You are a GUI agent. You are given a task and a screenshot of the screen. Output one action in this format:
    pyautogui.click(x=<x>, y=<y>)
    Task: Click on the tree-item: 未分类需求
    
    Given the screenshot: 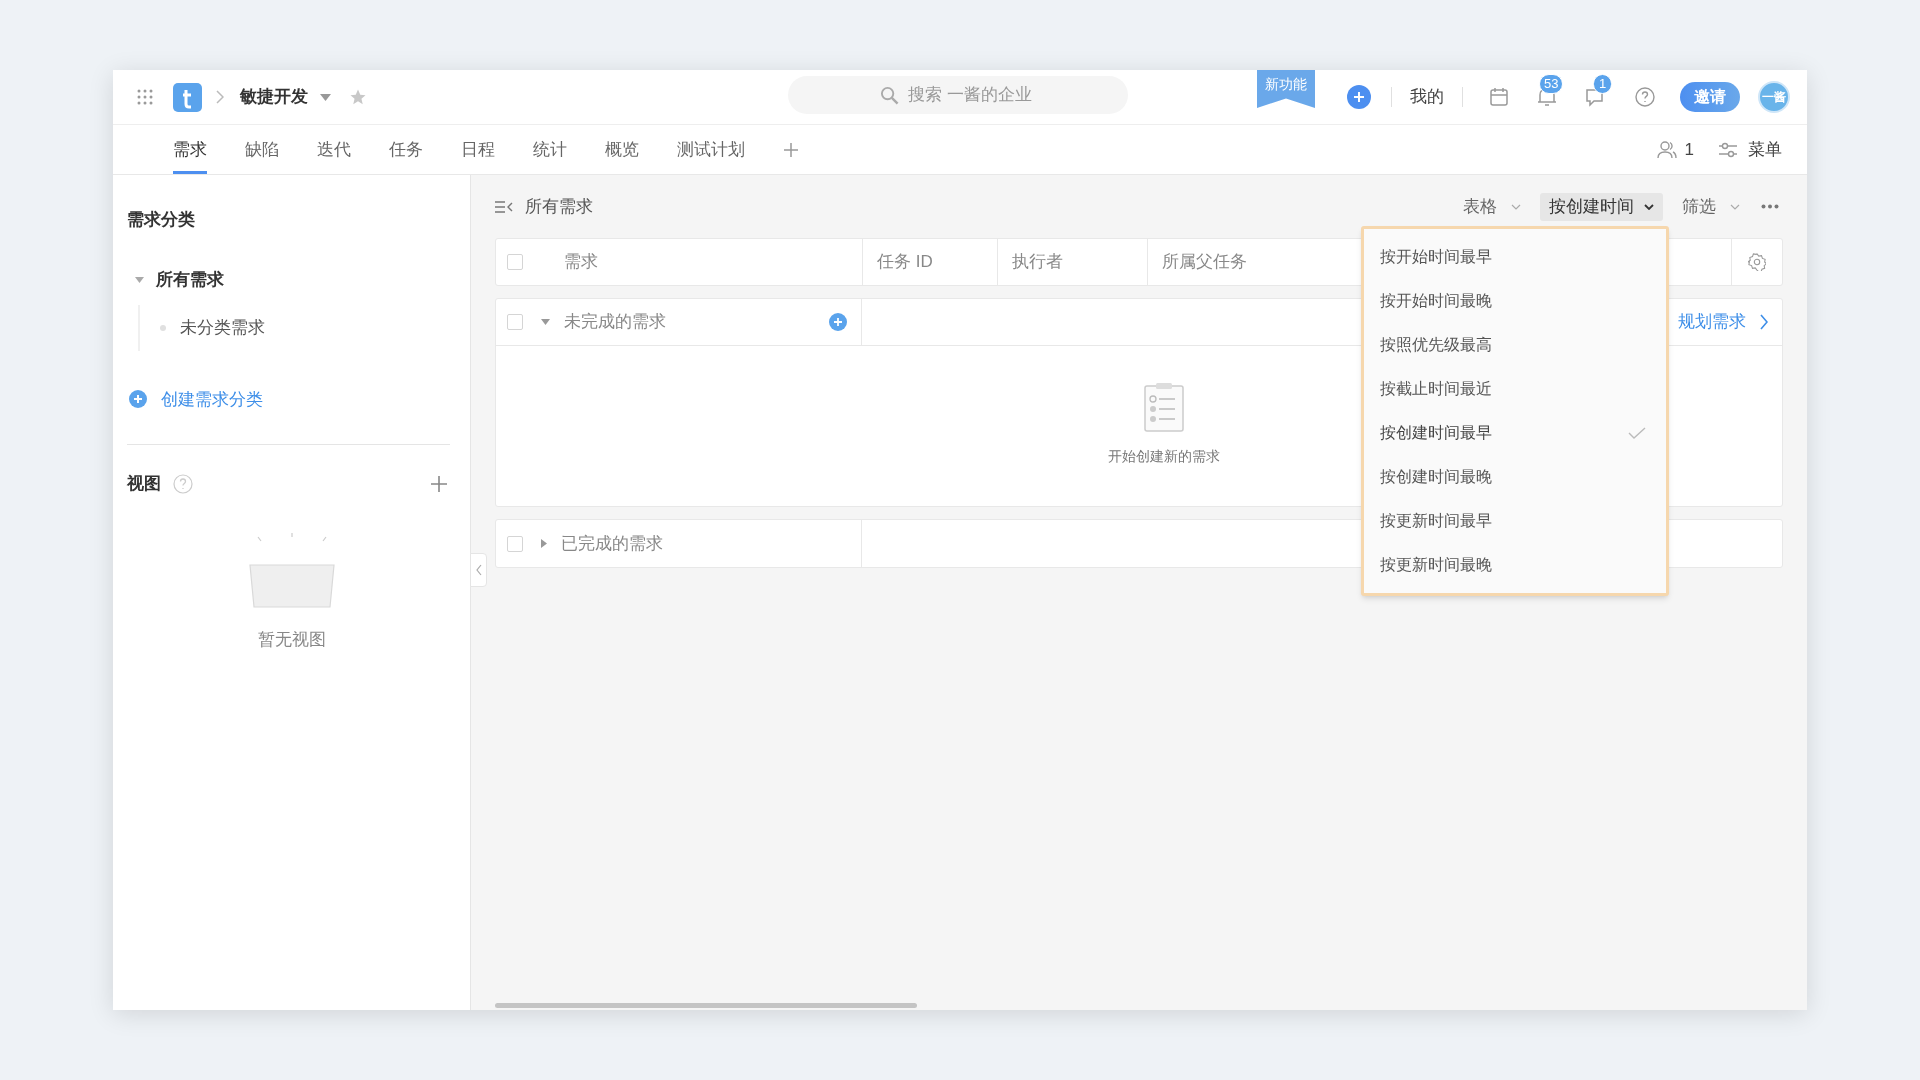 What is the action you would take?
    pyautogui.click(x=222, y=327)
    